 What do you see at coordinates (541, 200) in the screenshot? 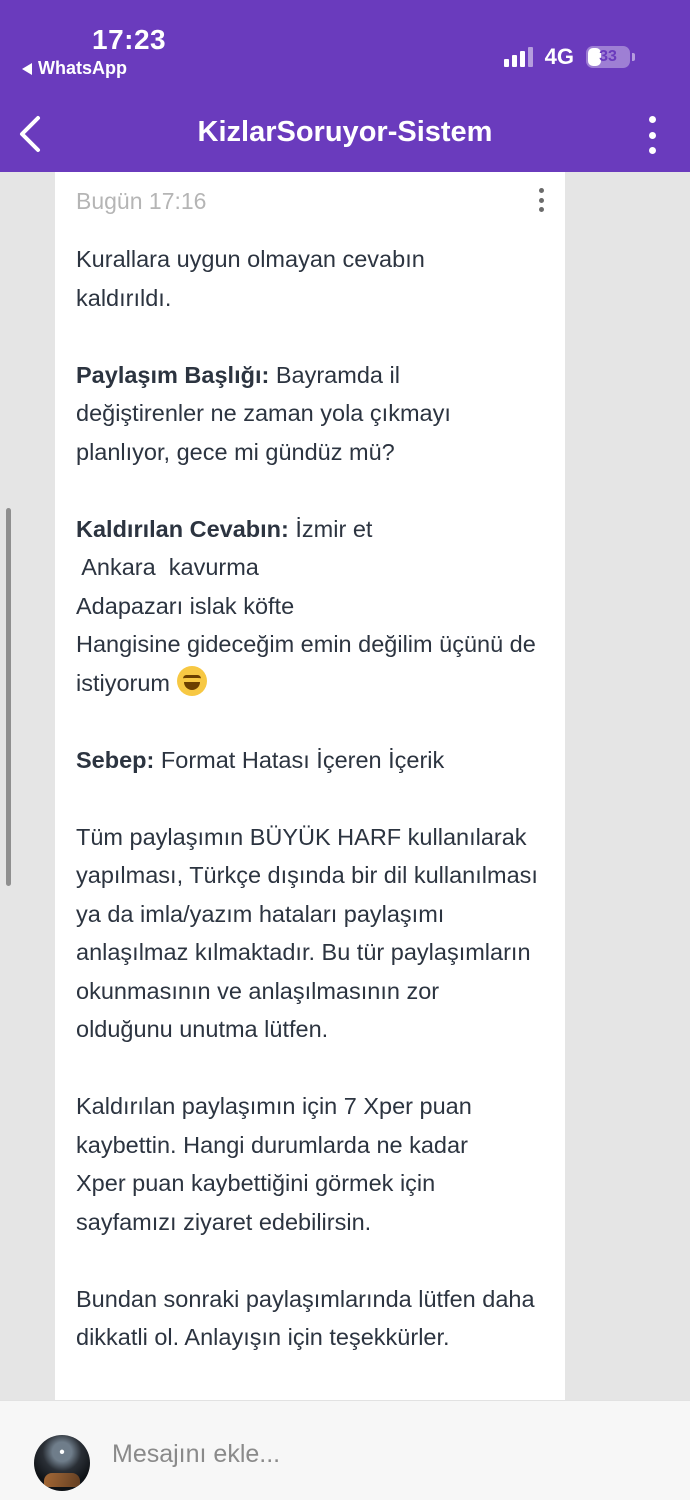
I see `message-options-icon` at bounding box center [541, 200].